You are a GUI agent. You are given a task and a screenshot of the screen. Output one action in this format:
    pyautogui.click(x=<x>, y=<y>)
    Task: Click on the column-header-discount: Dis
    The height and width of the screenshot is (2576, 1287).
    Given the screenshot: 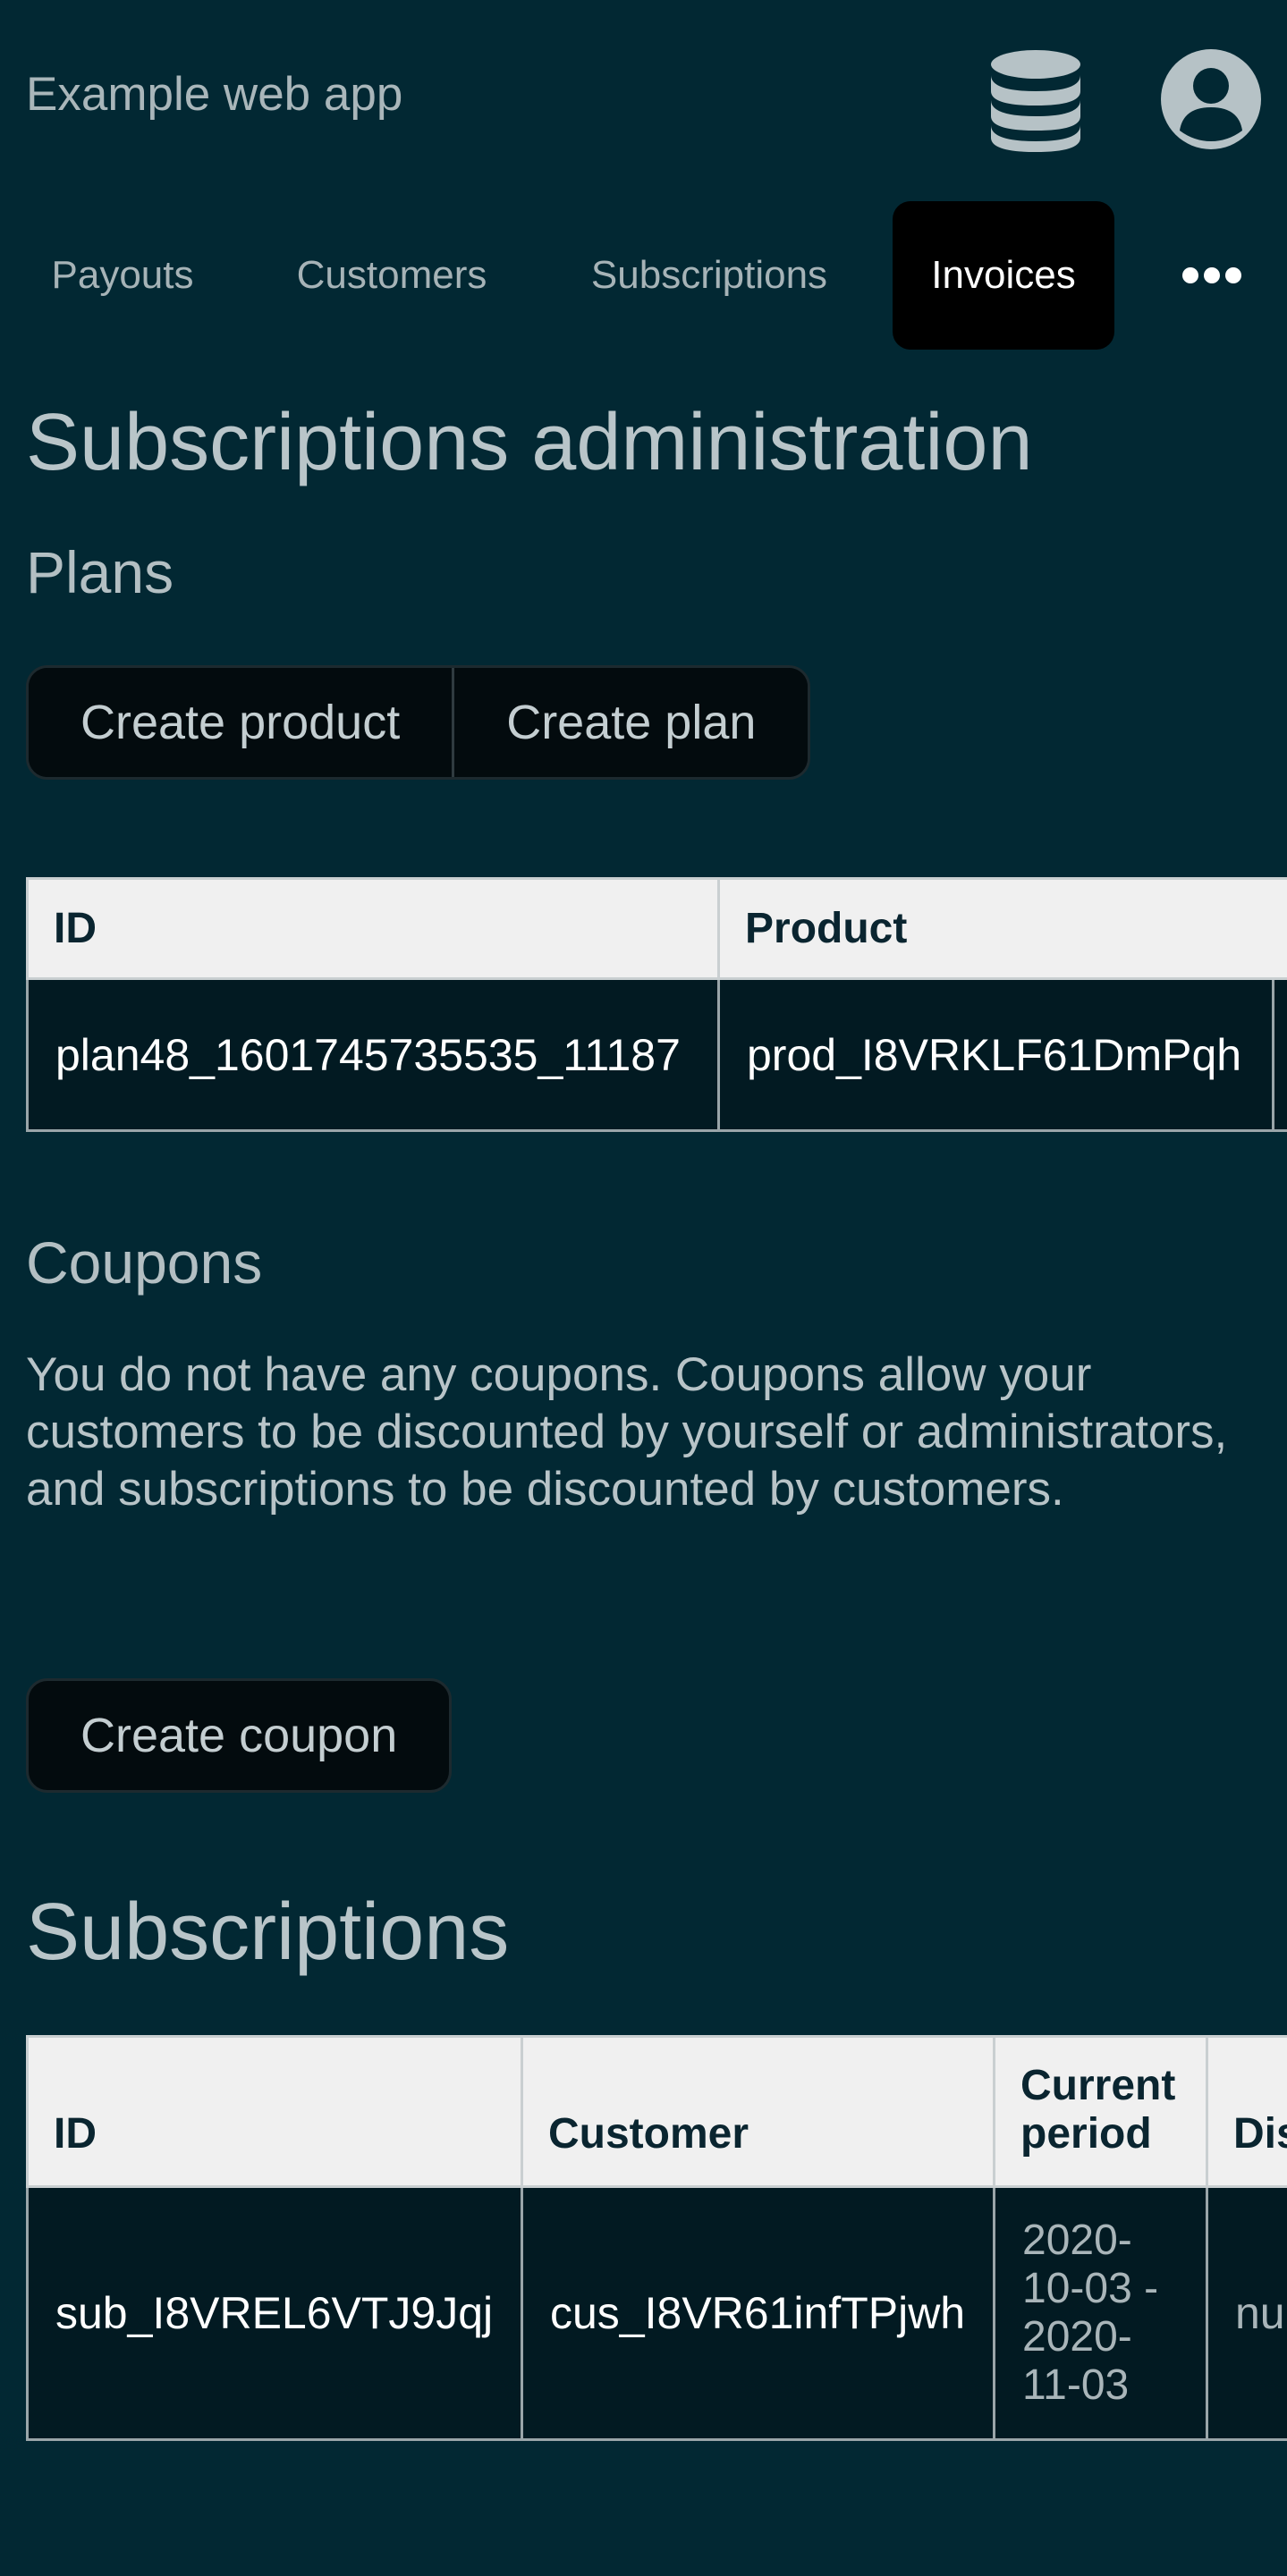 What is the action you would take?
    pyautogui.click(x=1246, y=2111)
    